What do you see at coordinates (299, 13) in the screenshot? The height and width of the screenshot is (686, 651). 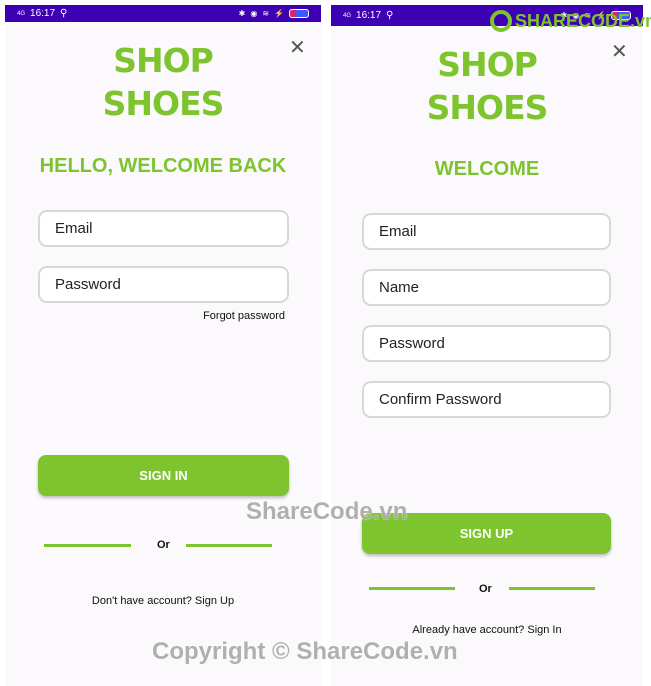 I see `battery-icon` at bounding box center [299, 13].